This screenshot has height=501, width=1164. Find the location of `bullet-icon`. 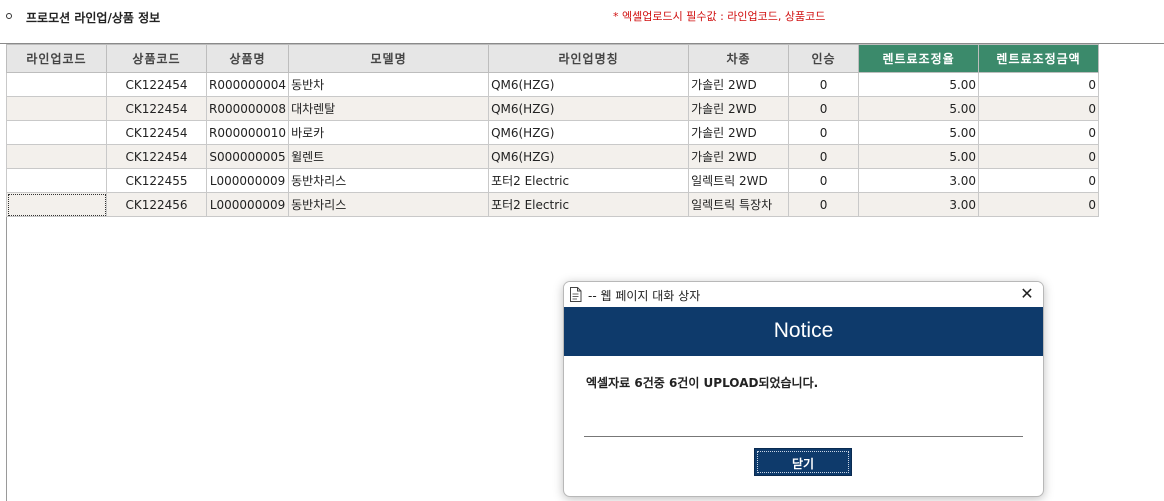

bullet-icon is located at coordinates (9, 16).